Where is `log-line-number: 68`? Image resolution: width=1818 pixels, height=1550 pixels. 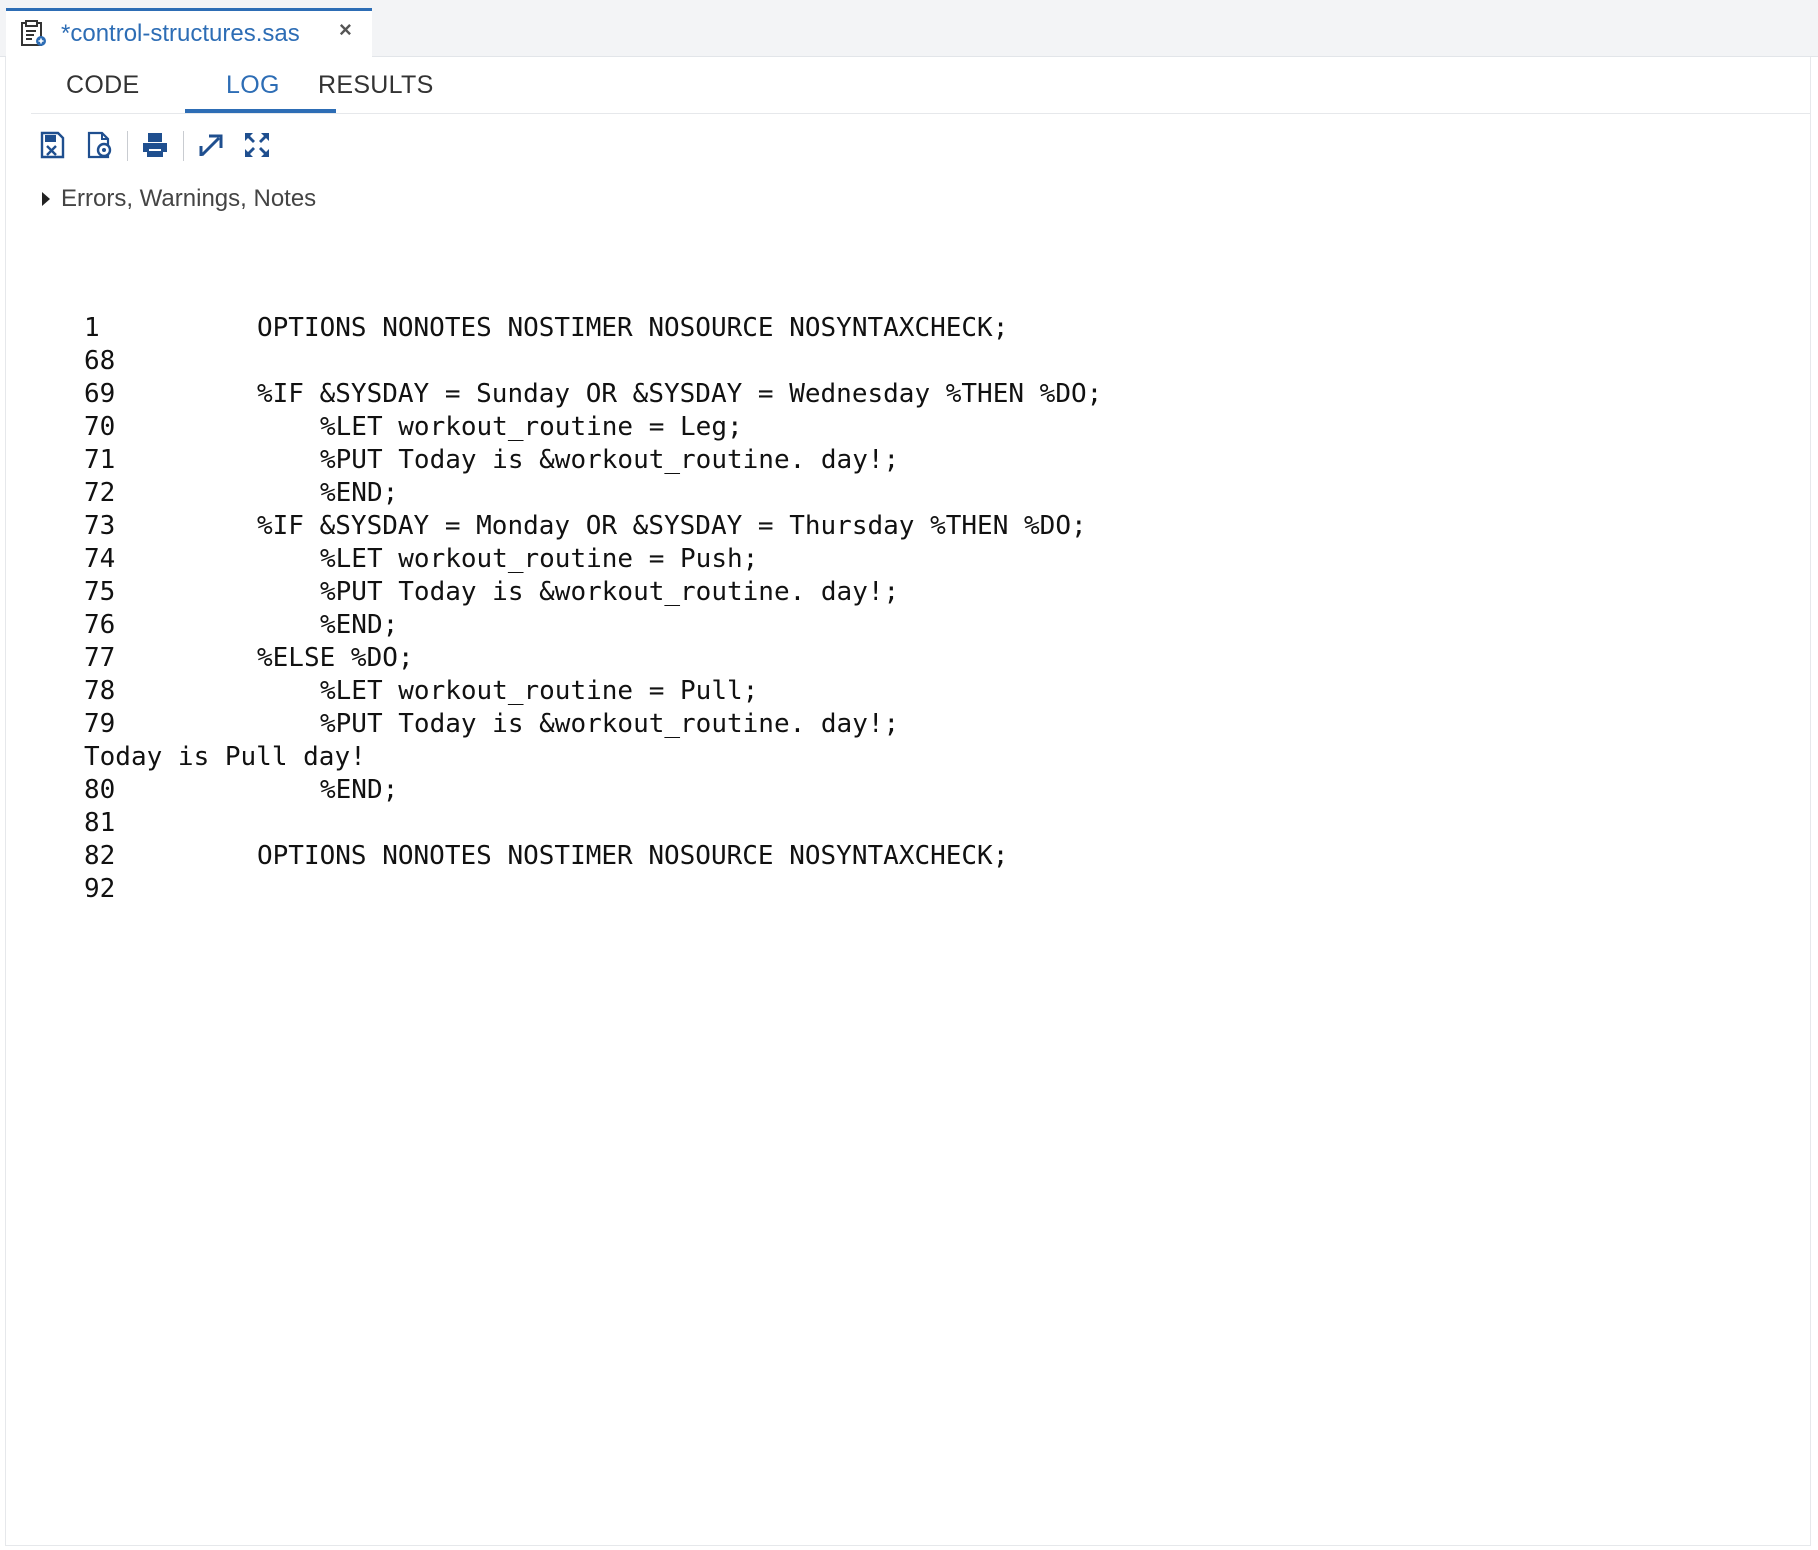
log-line-number: 68 is located at coordinates (100, 361).